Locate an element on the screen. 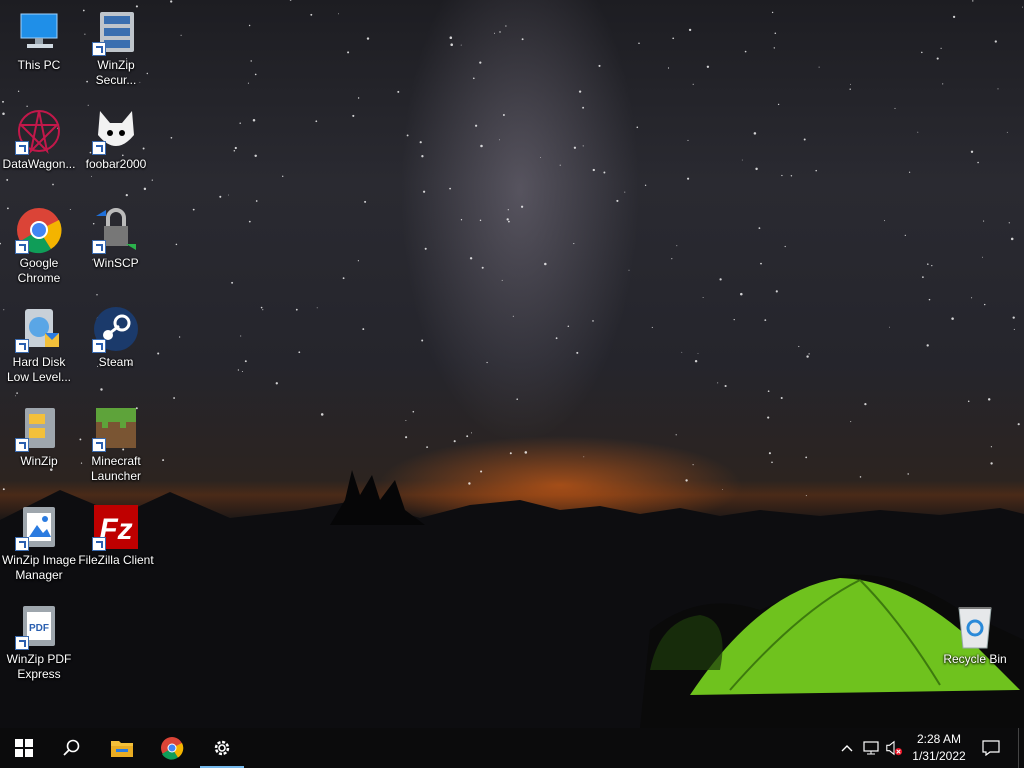 This screenshot has height=768, width=1024. winzip-pdf-express-icon: PDF is located at coordinates (39, 626).